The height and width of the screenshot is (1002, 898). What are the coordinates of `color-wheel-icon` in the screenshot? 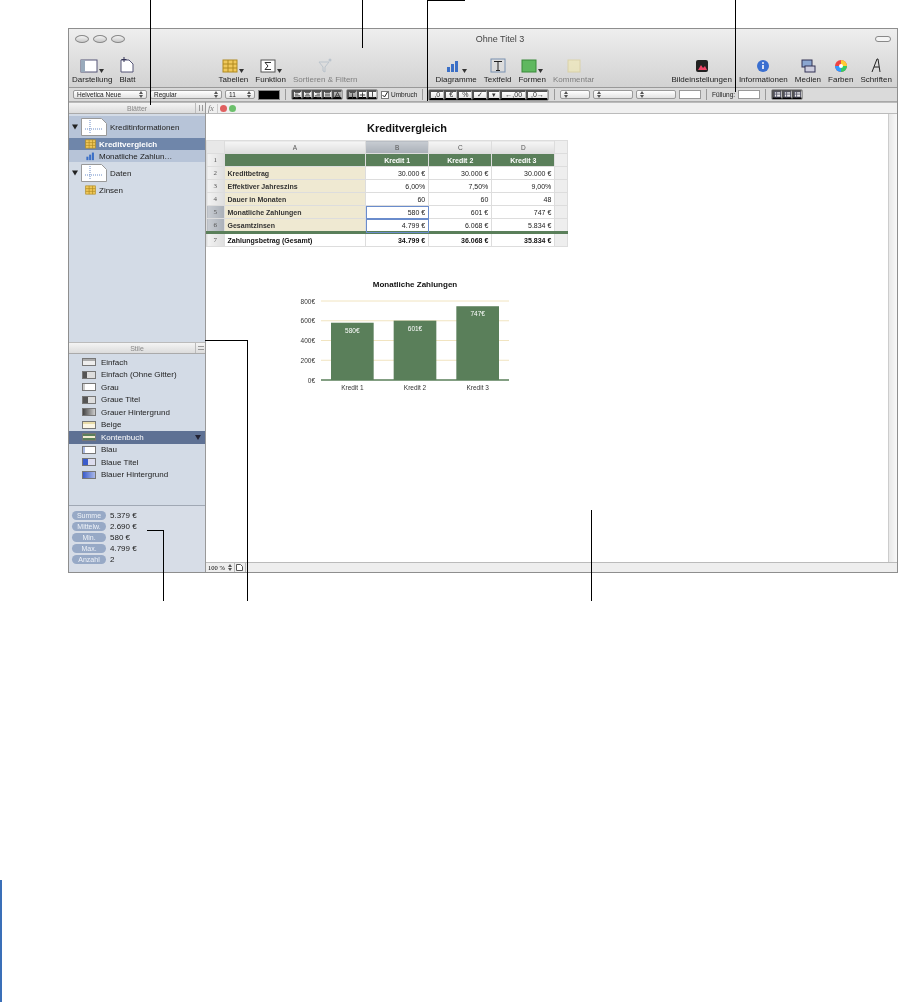 It's located at (840, 66).